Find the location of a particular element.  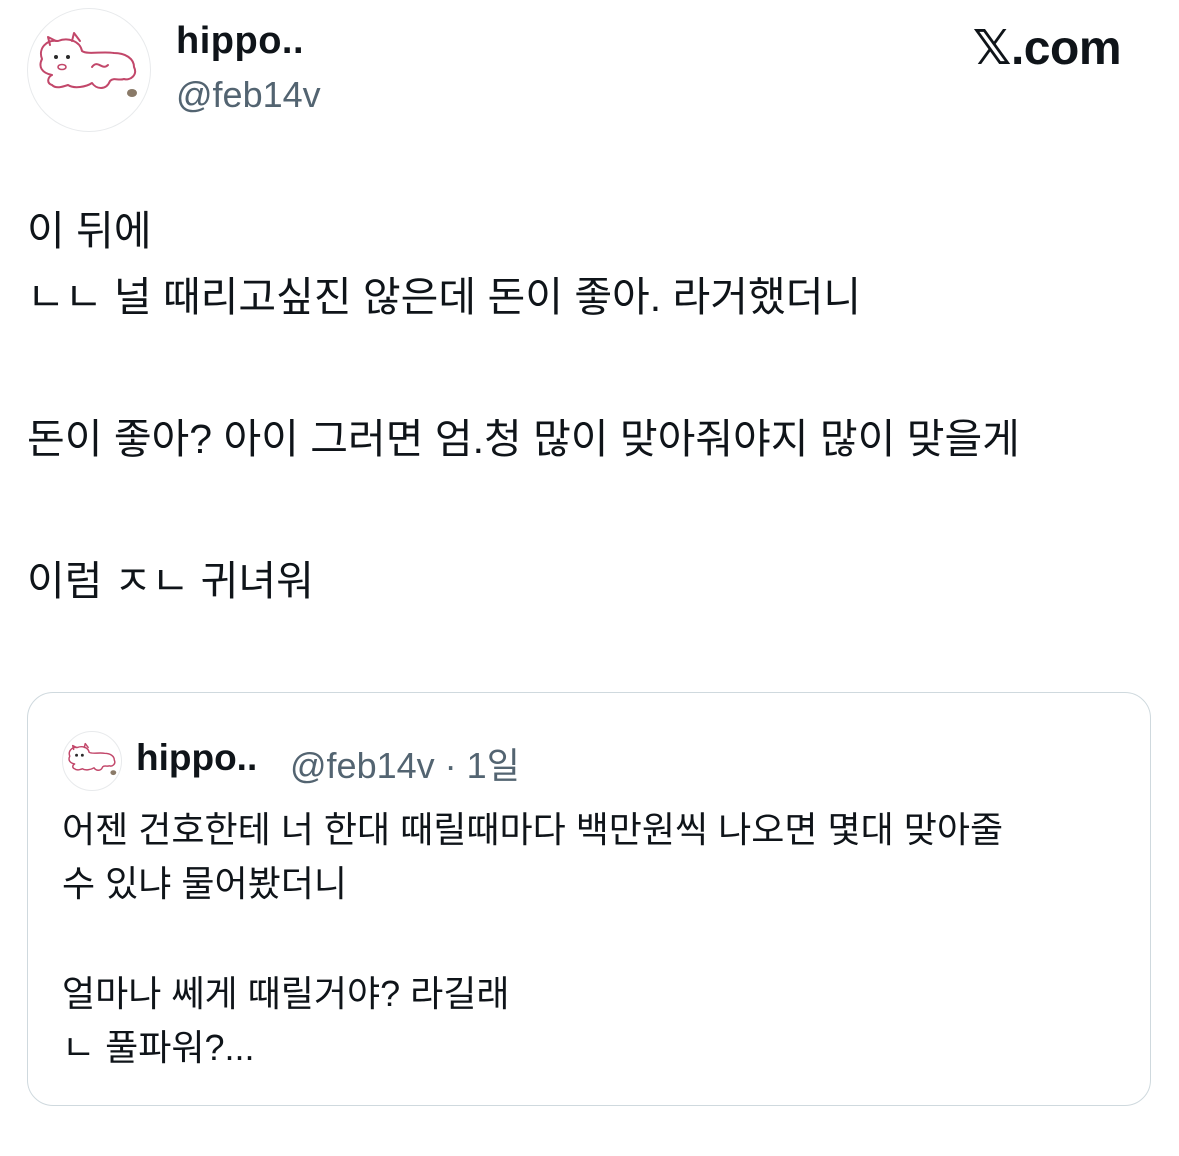

author-display-name: hippo.. is located at coordinates (240, 41).